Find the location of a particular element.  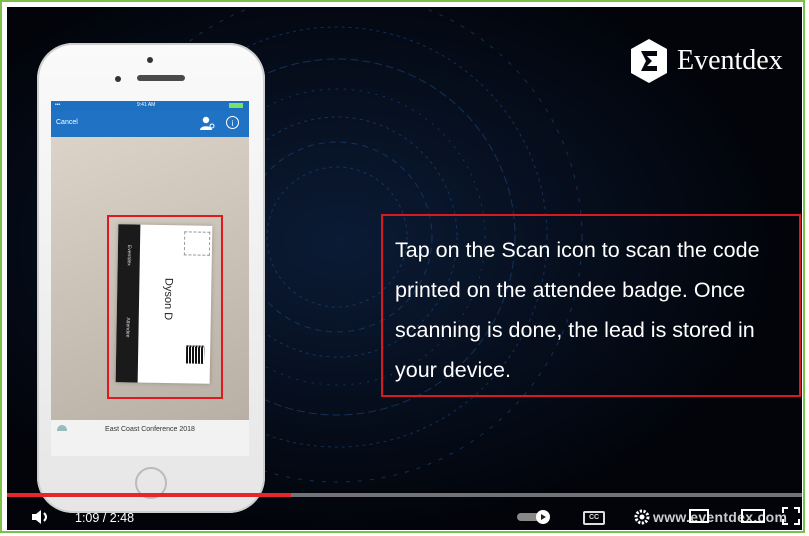

volume-icon is located at coordinates (41, 517).